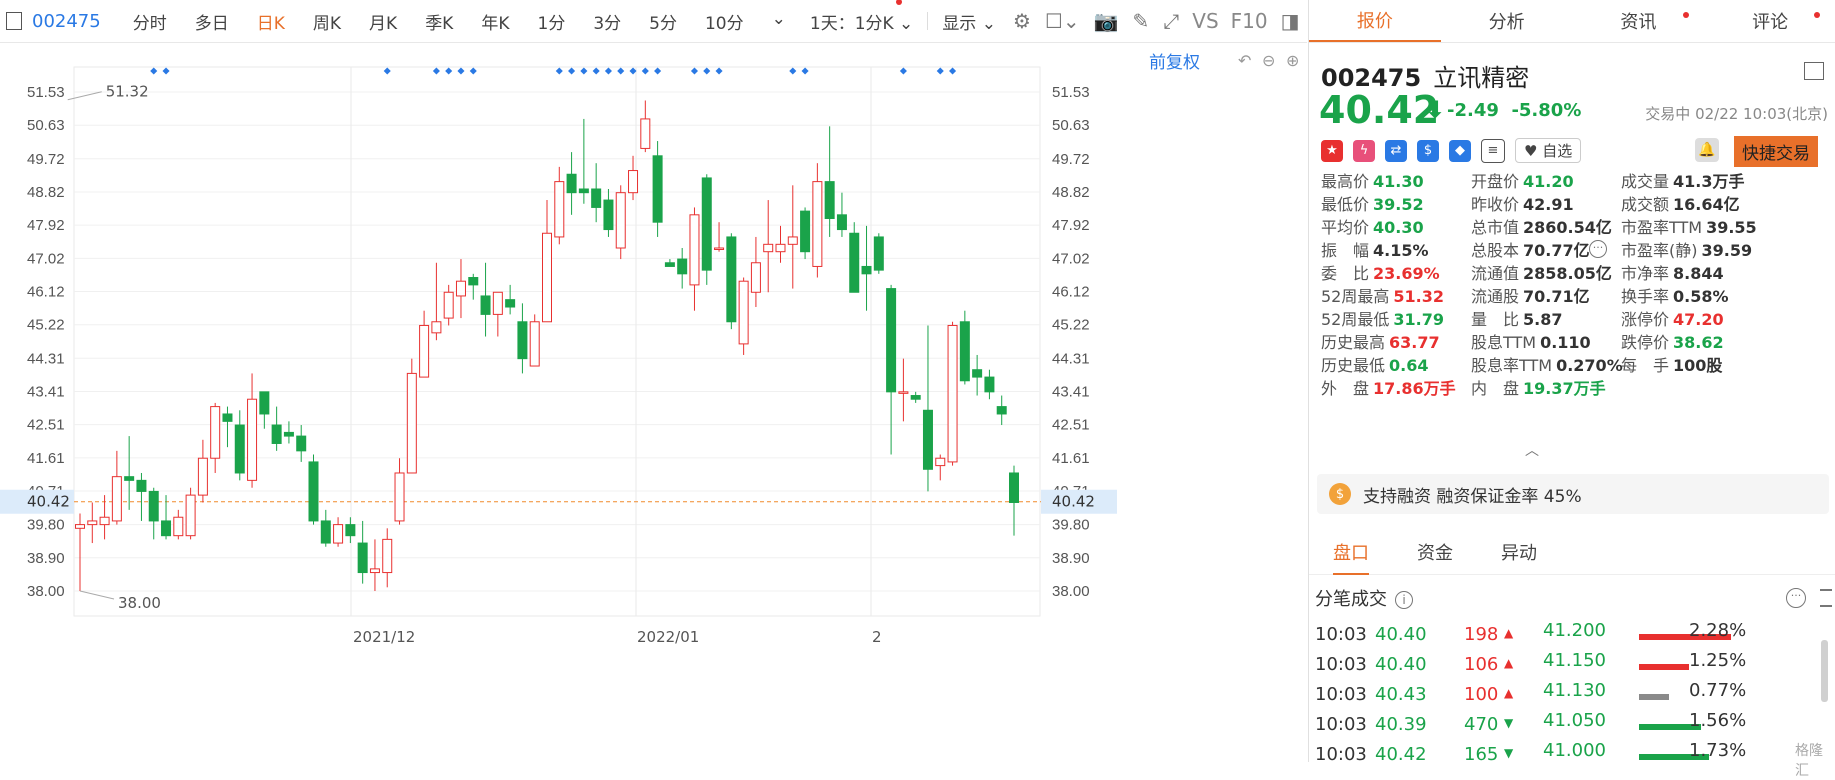 The width and height of the screenshot is (1835, 780). I want to click on y-tick-label-left: 45.22, so click(46, 325).